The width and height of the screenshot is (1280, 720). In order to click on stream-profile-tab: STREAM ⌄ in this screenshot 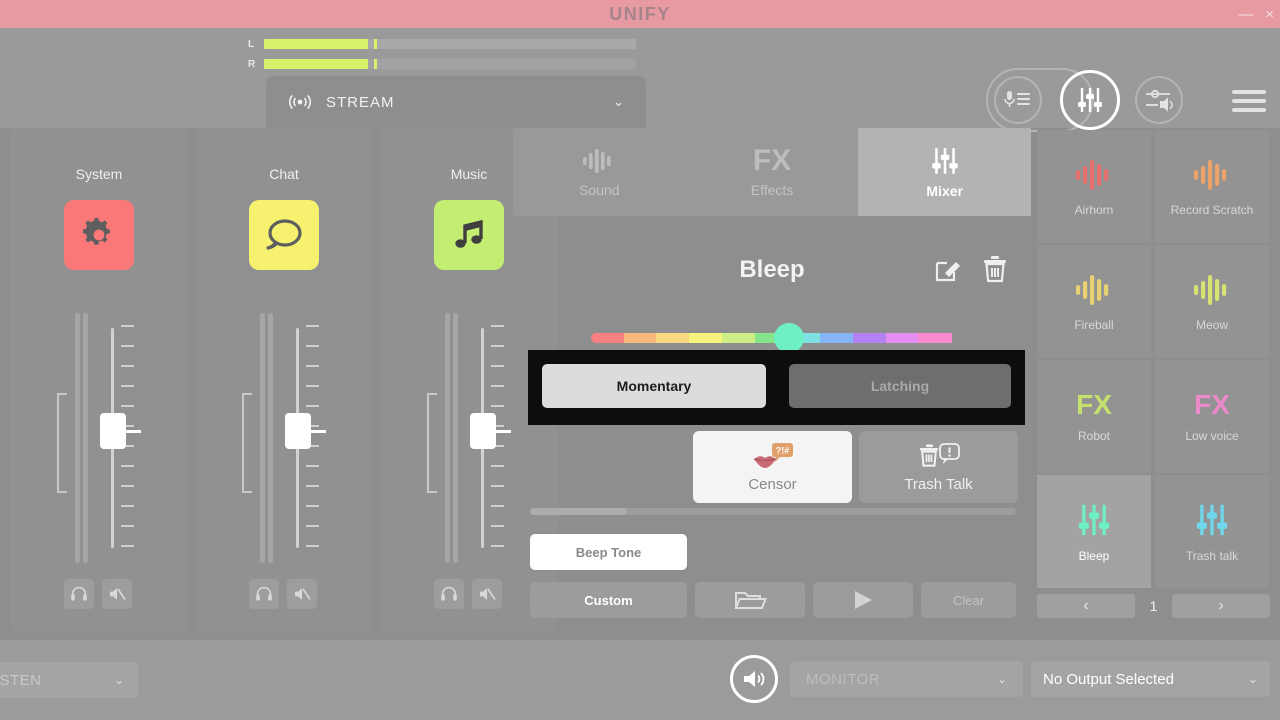, I will do `click(456, 102)`.